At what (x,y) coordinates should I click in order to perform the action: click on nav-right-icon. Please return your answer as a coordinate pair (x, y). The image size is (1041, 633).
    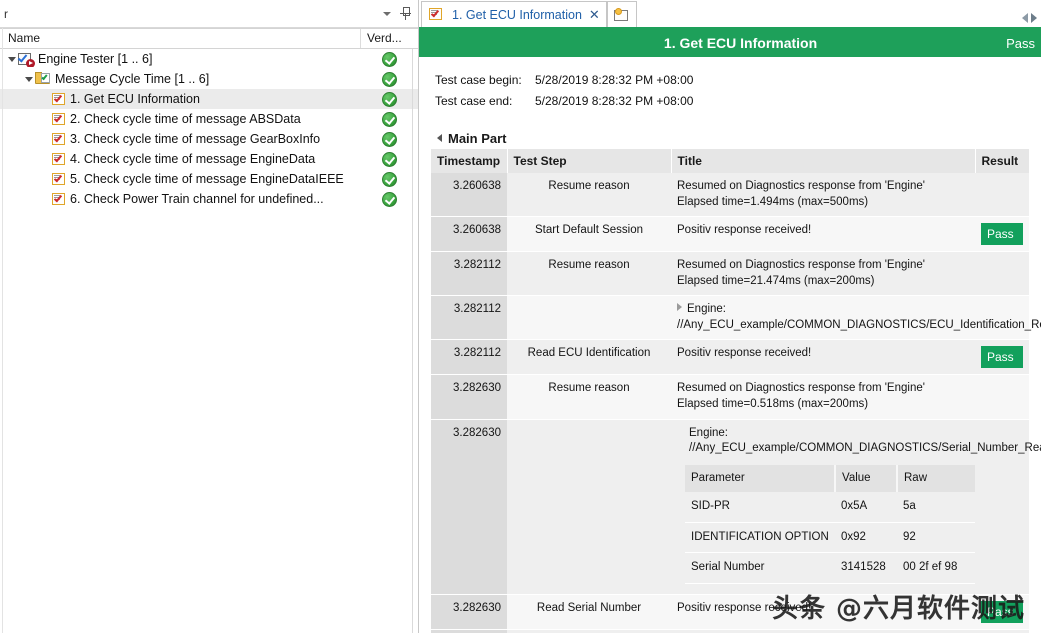
    Looking at the image, I should click on (1034, 18).